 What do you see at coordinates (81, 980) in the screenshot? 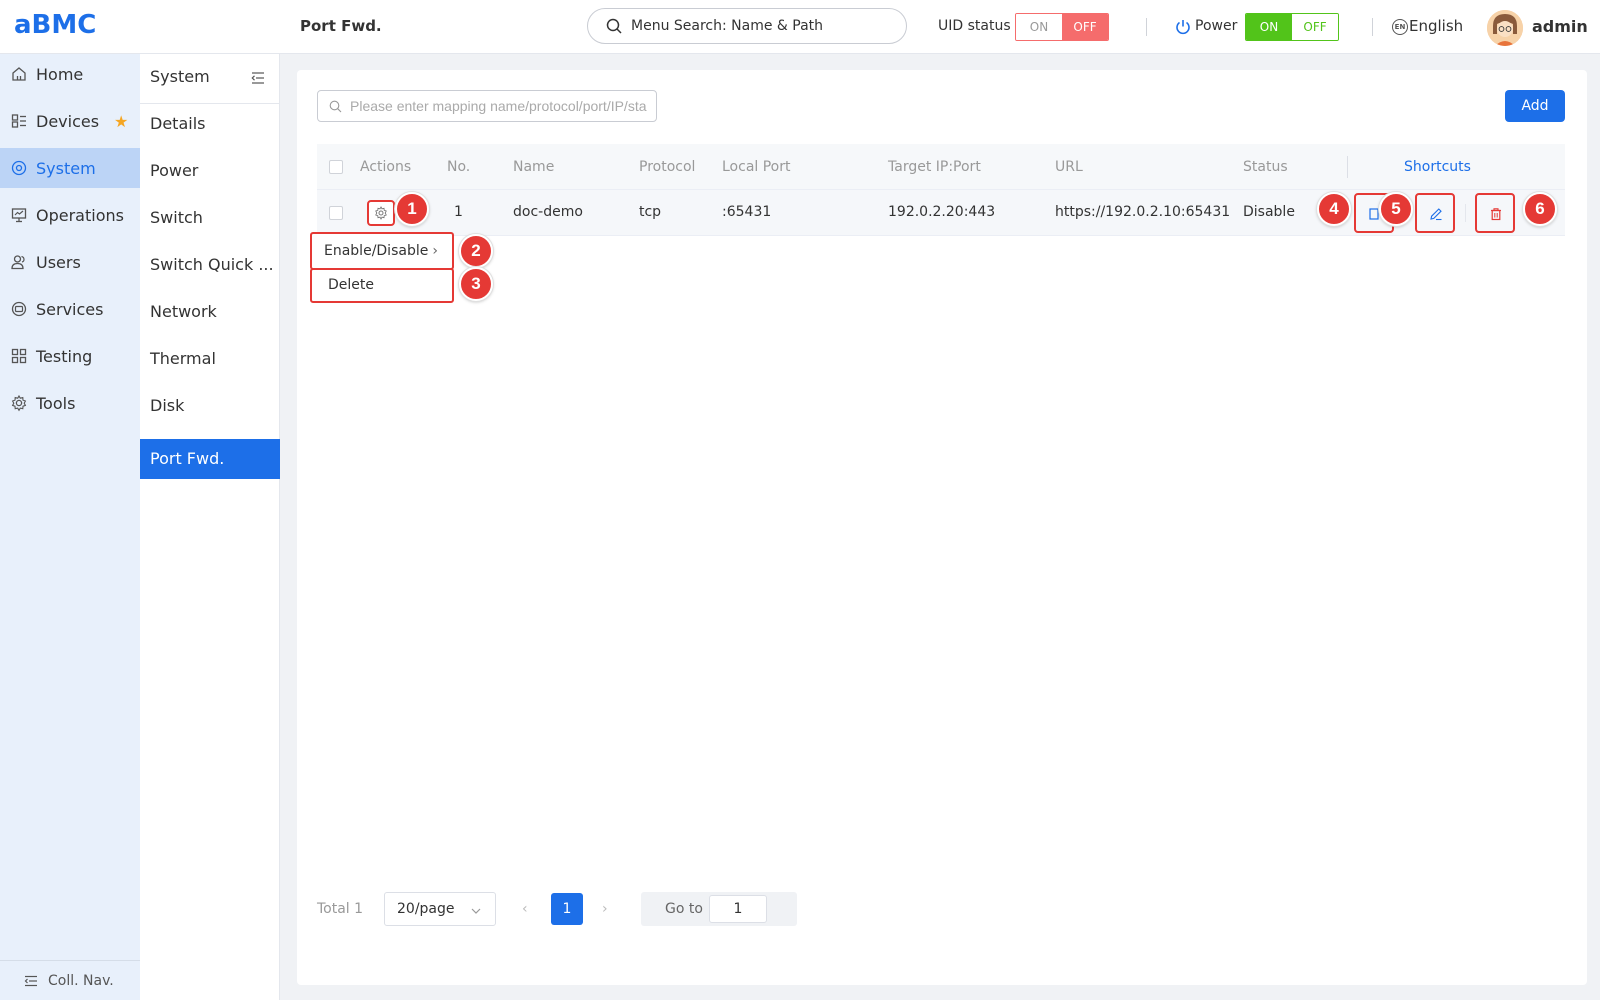
I see `collapse-nav-label: Coll. Nav.` at bounding box center [81, 980].